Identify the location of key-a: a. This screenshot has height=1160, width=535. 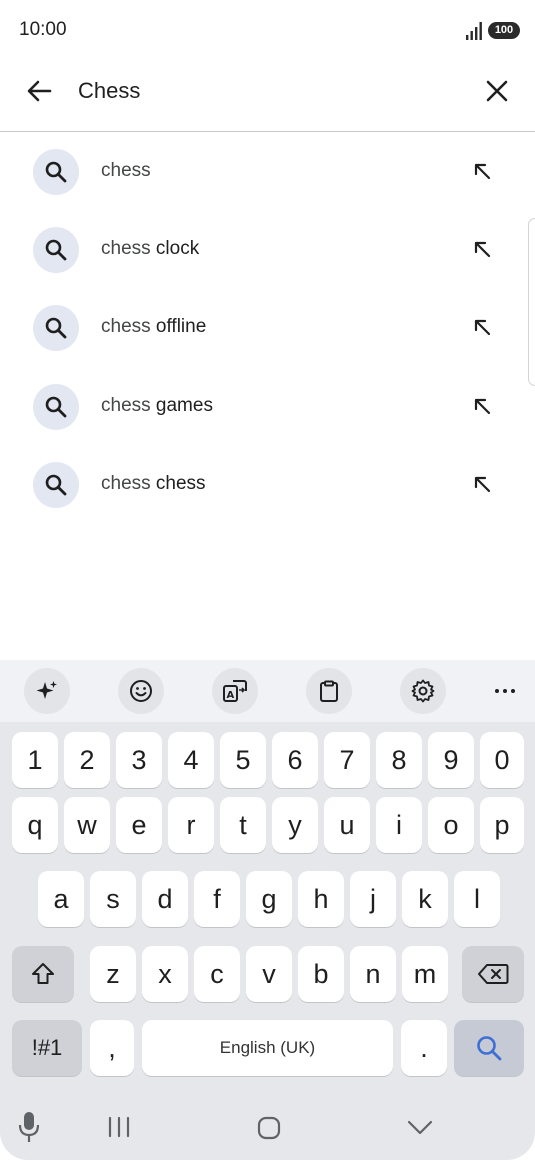
(61, 899).